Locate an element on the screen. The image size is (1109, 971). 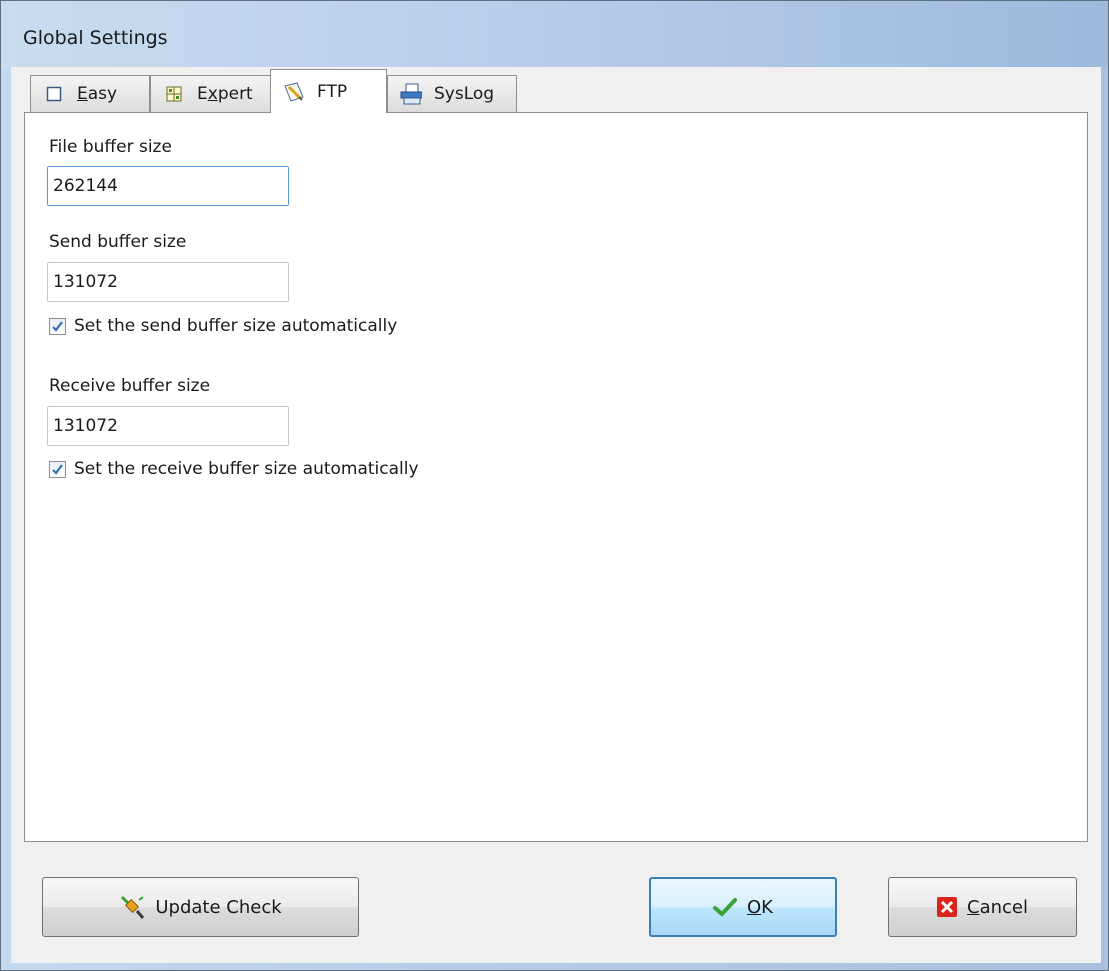
tab-easy: Easy is located at coordinates (90, 93).